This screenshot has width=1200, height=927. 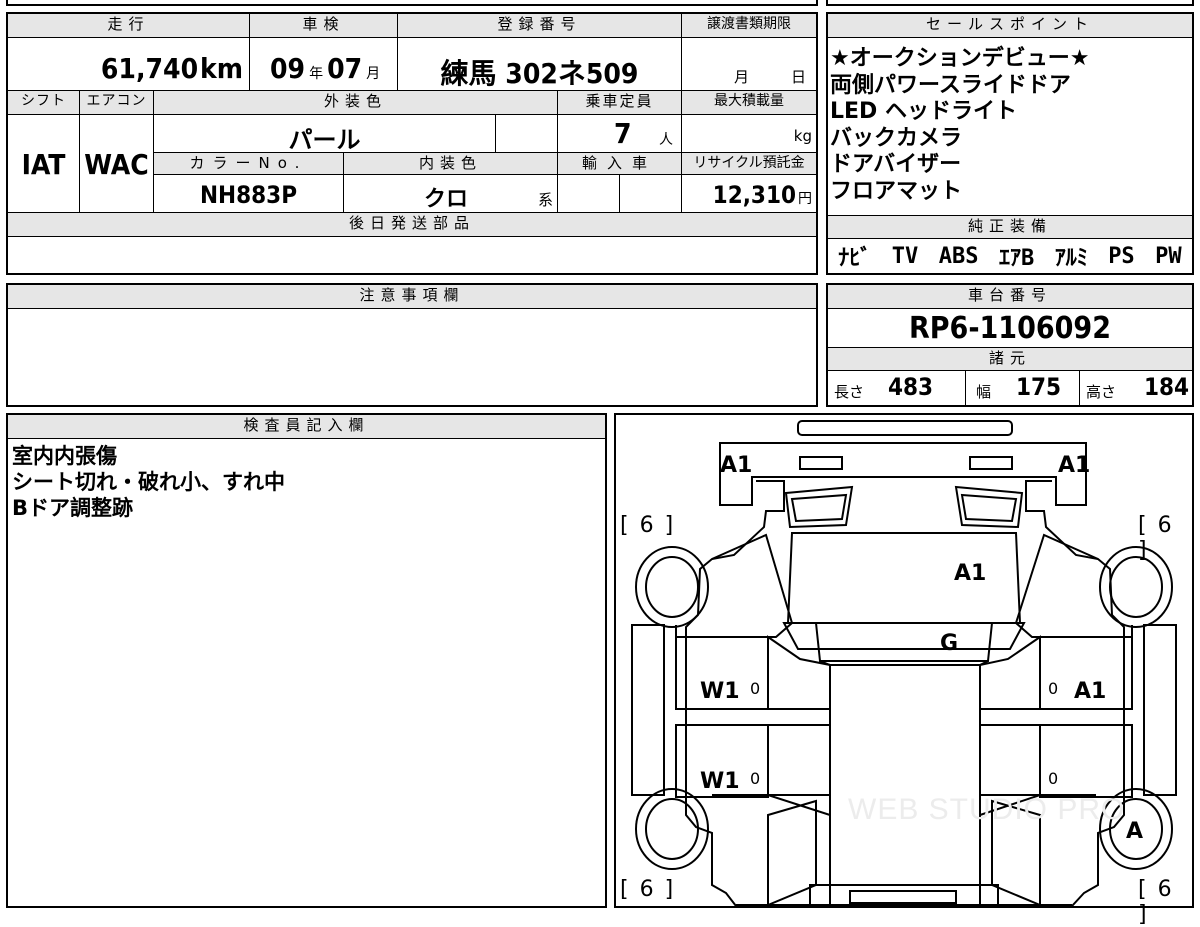 What do you see at coordinates (373, 74) in the screenshot?
I see `inspection-month-unit: 月` at bounding box center [373, 74].